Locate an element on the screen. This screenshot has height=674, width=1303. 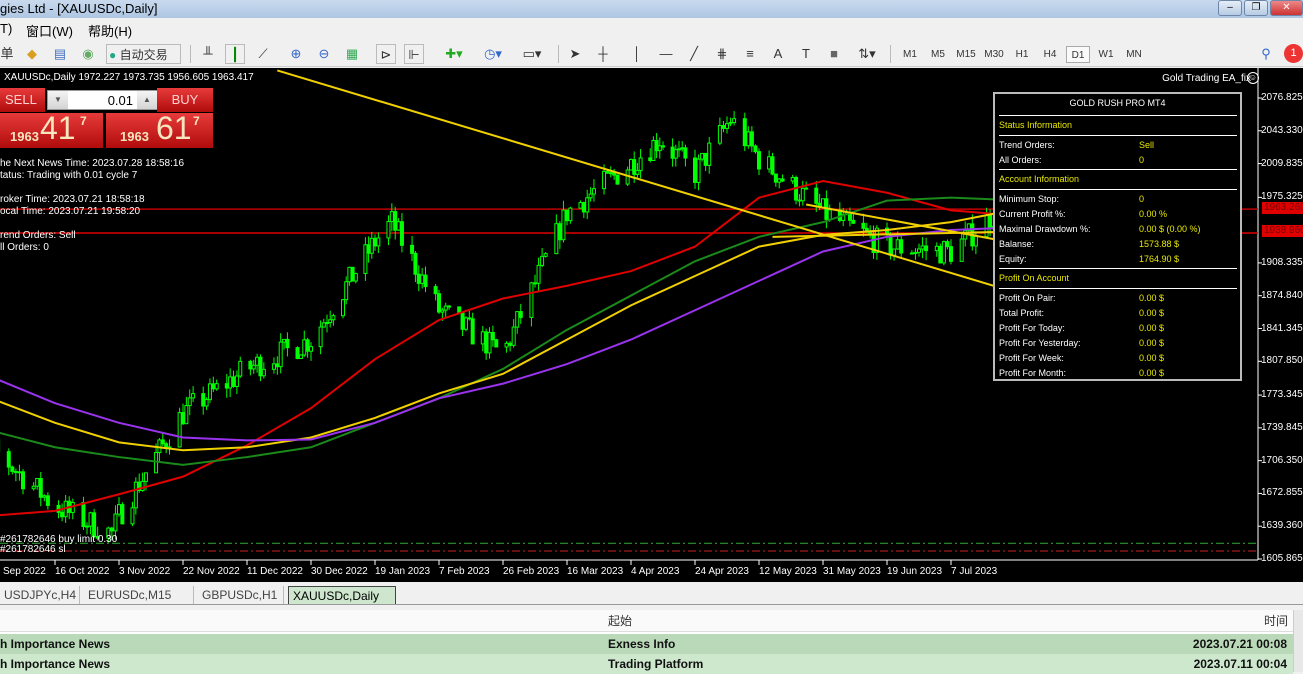
new-order-button: 单 is located at coordinates (7, 54).